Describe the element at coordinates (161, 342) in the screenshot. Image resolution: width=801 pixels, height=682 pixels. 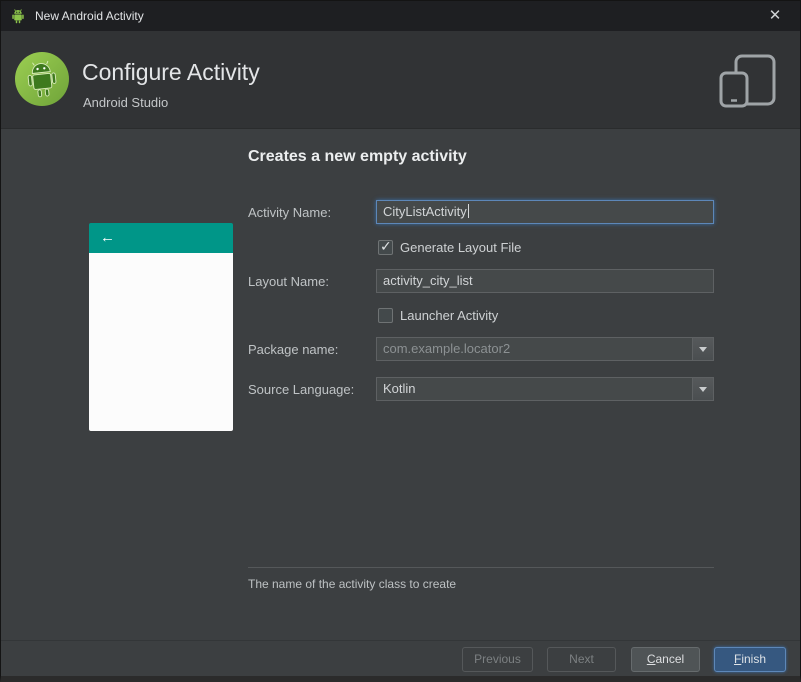
I see `preview-body` at that location.